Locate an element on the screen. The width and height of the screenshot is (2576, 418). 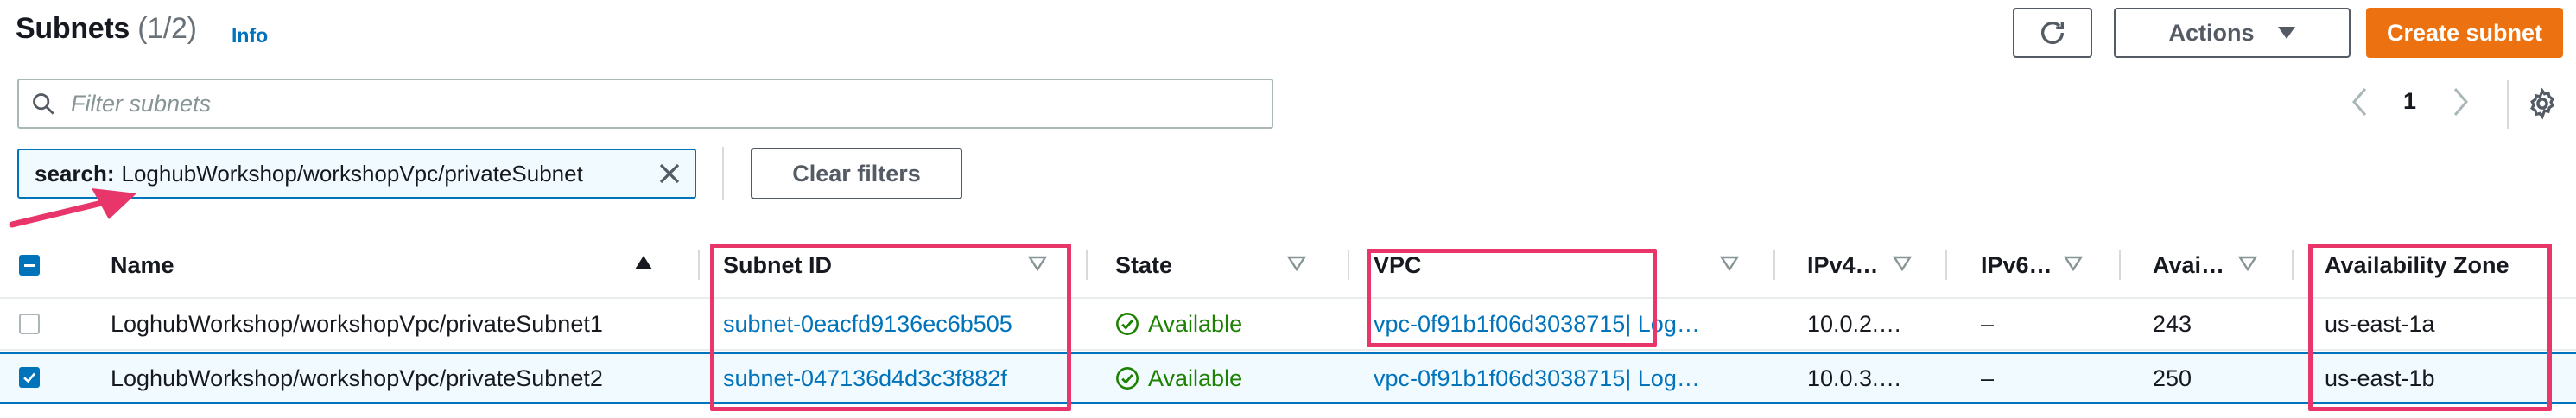
available-ips: 250 is located at coordinates (2172, 377).